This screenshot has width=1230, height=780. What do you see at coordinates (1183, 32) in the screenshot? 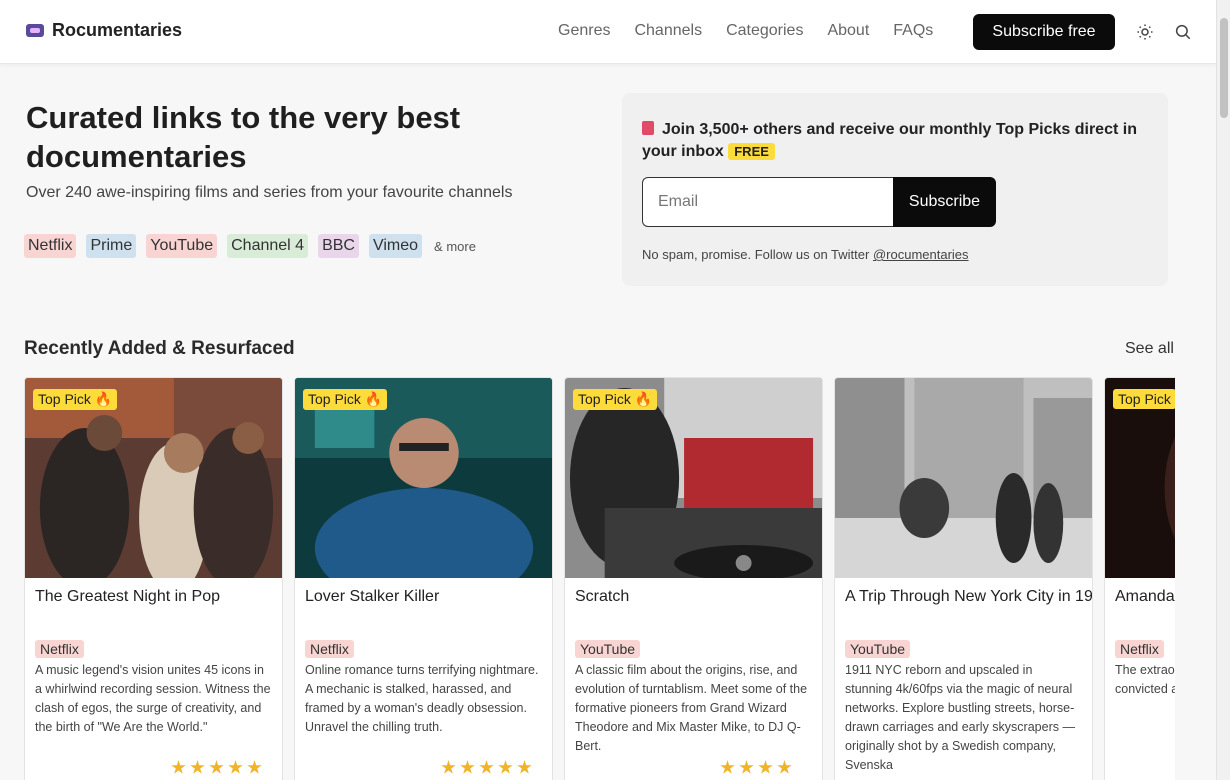
I see `search-icon` at bounding box center [1183, 32].